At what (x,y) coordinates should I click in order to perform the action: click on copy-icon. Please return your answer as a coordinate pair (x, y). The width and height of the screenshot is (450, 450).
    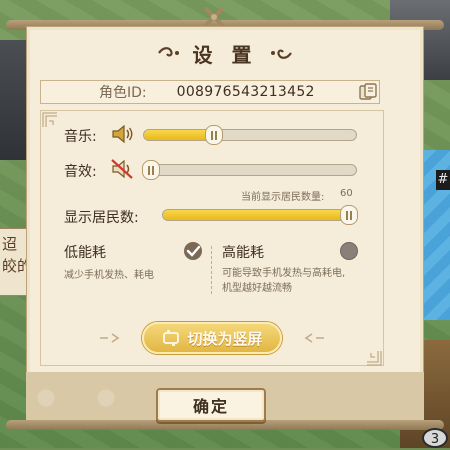
    Looking at the image, I should click on (368, 92).